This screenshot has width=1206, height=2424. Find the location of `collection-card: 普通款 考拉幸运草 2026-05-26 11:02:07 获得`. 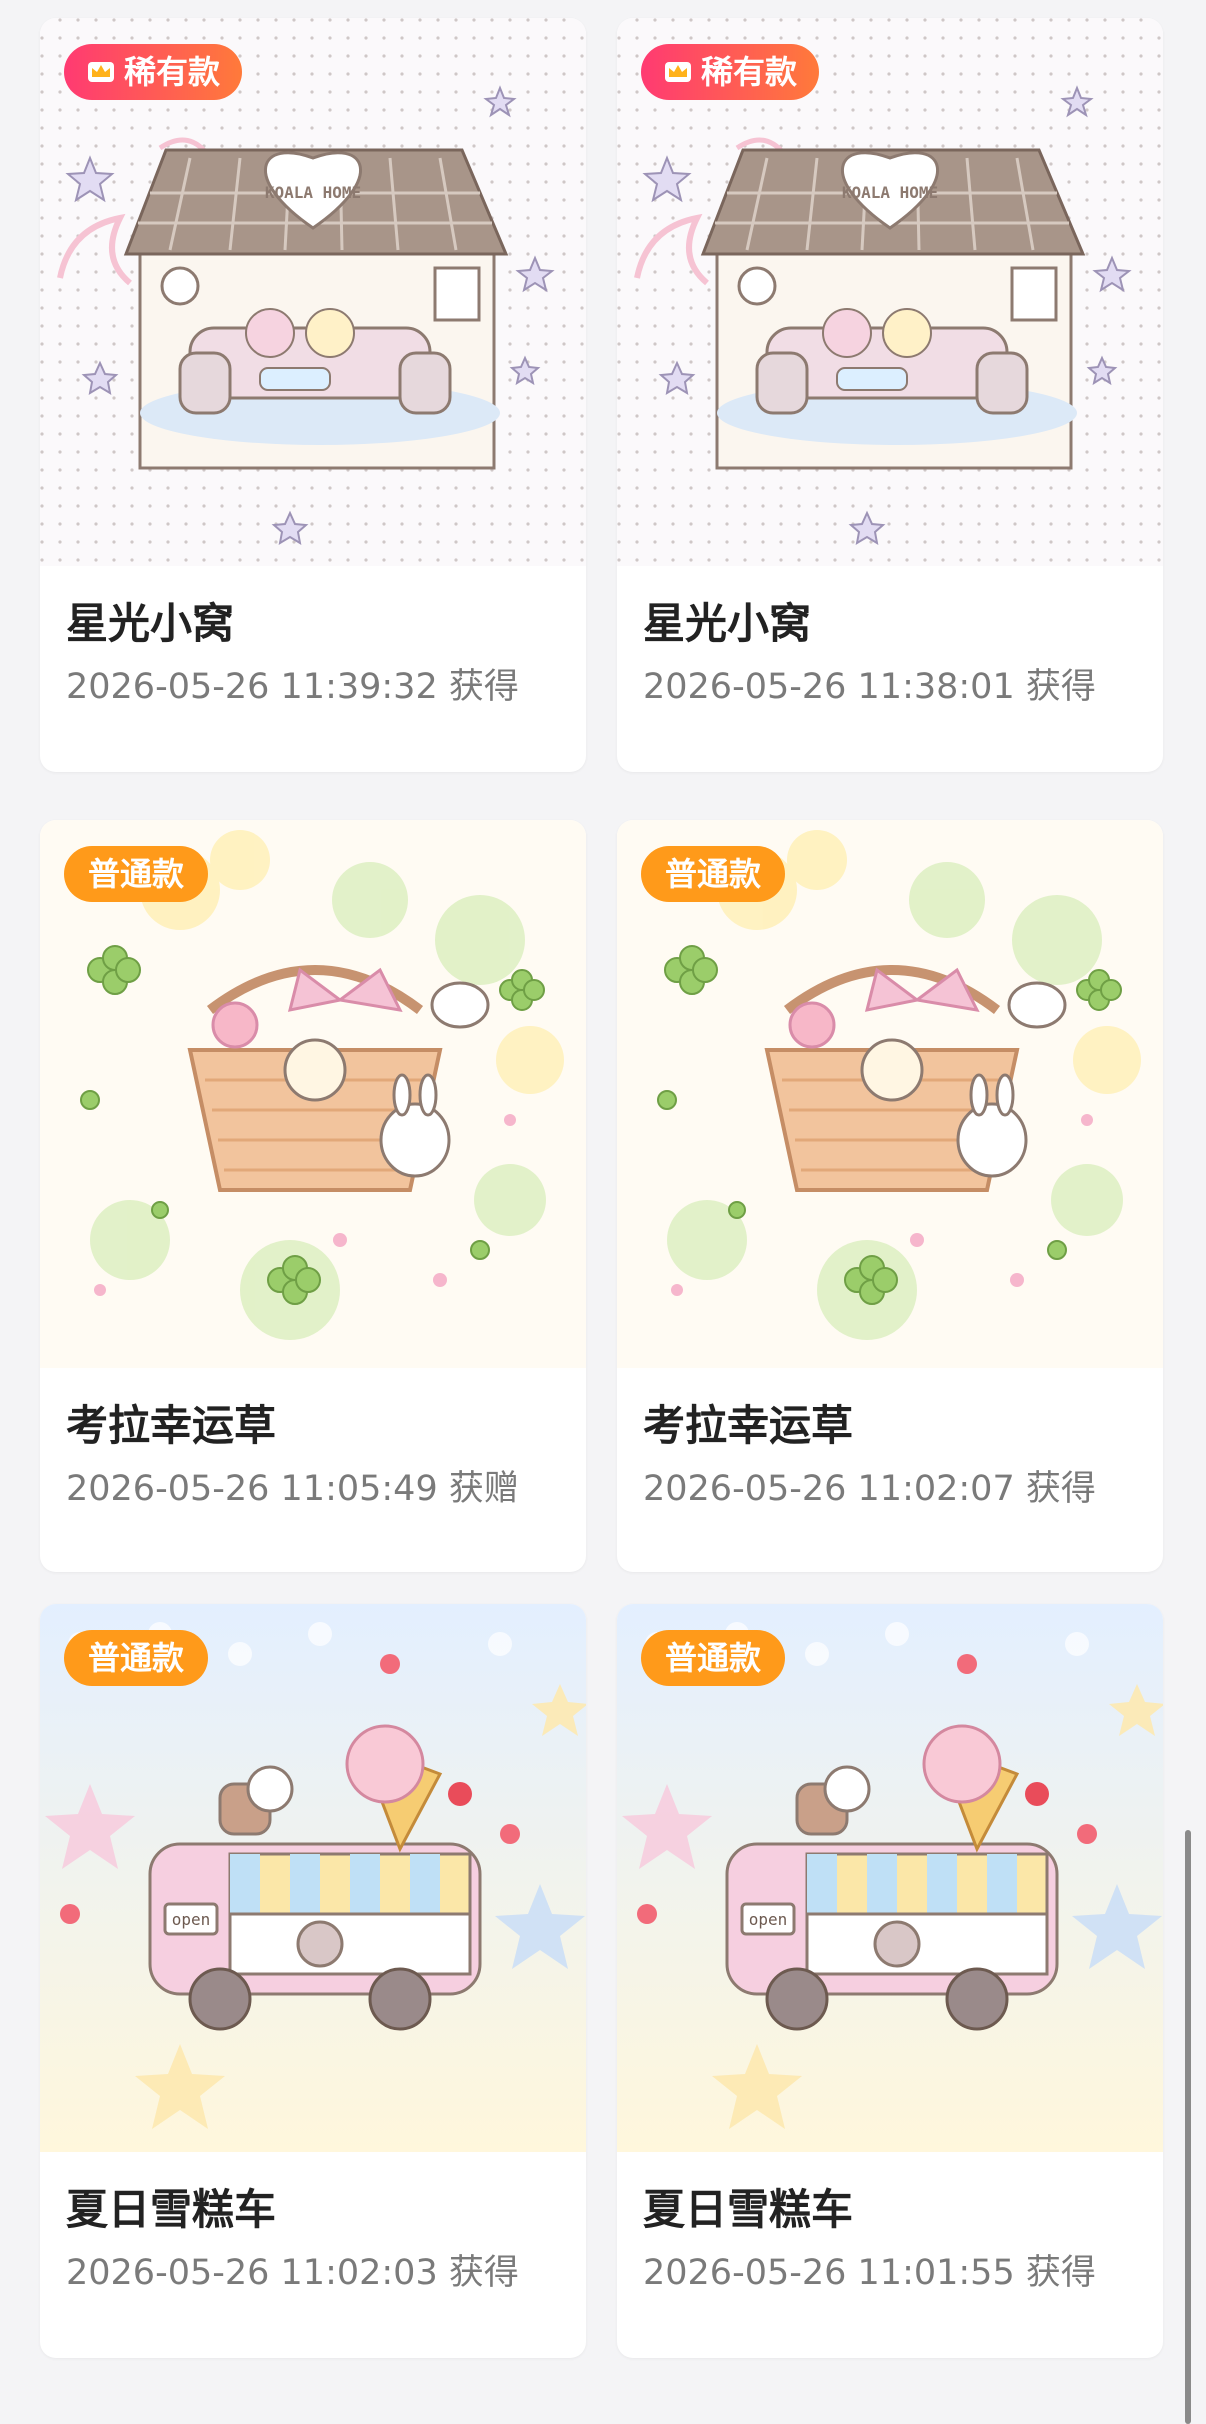

collection-card: 普通款 考拉幸运草 2026-05-26 11:02:07 获得 is located at coordinates (890, 1196).